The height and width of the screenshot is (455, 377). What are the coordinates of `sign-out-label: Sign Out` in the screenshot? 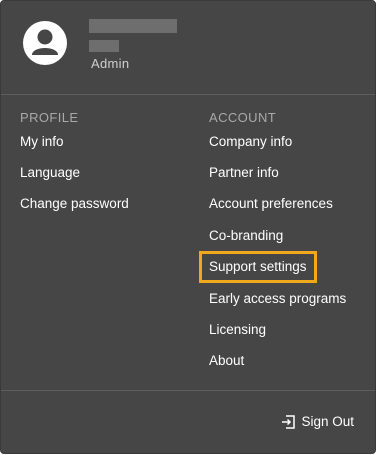 It's located at (327, 421).